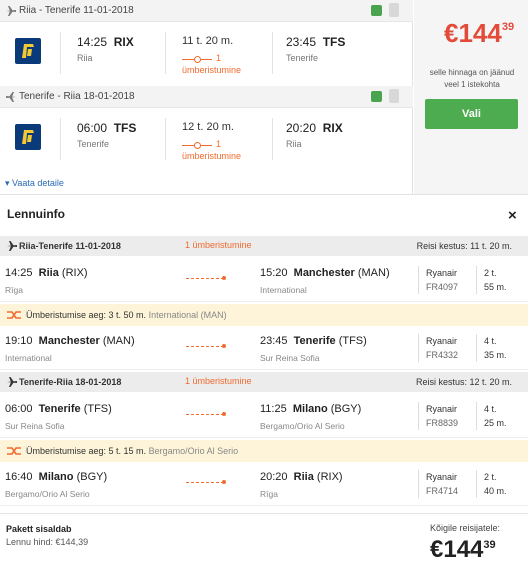  Describe the element at coordinates (463, 549) in the screenshot. I see `total-price: €14439` at that location.